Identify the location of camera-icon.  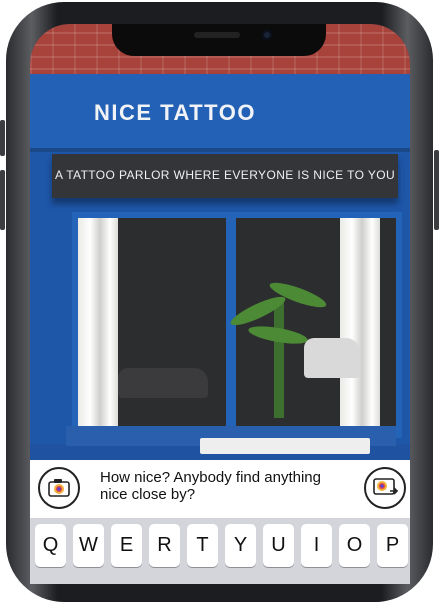
(59, 495).